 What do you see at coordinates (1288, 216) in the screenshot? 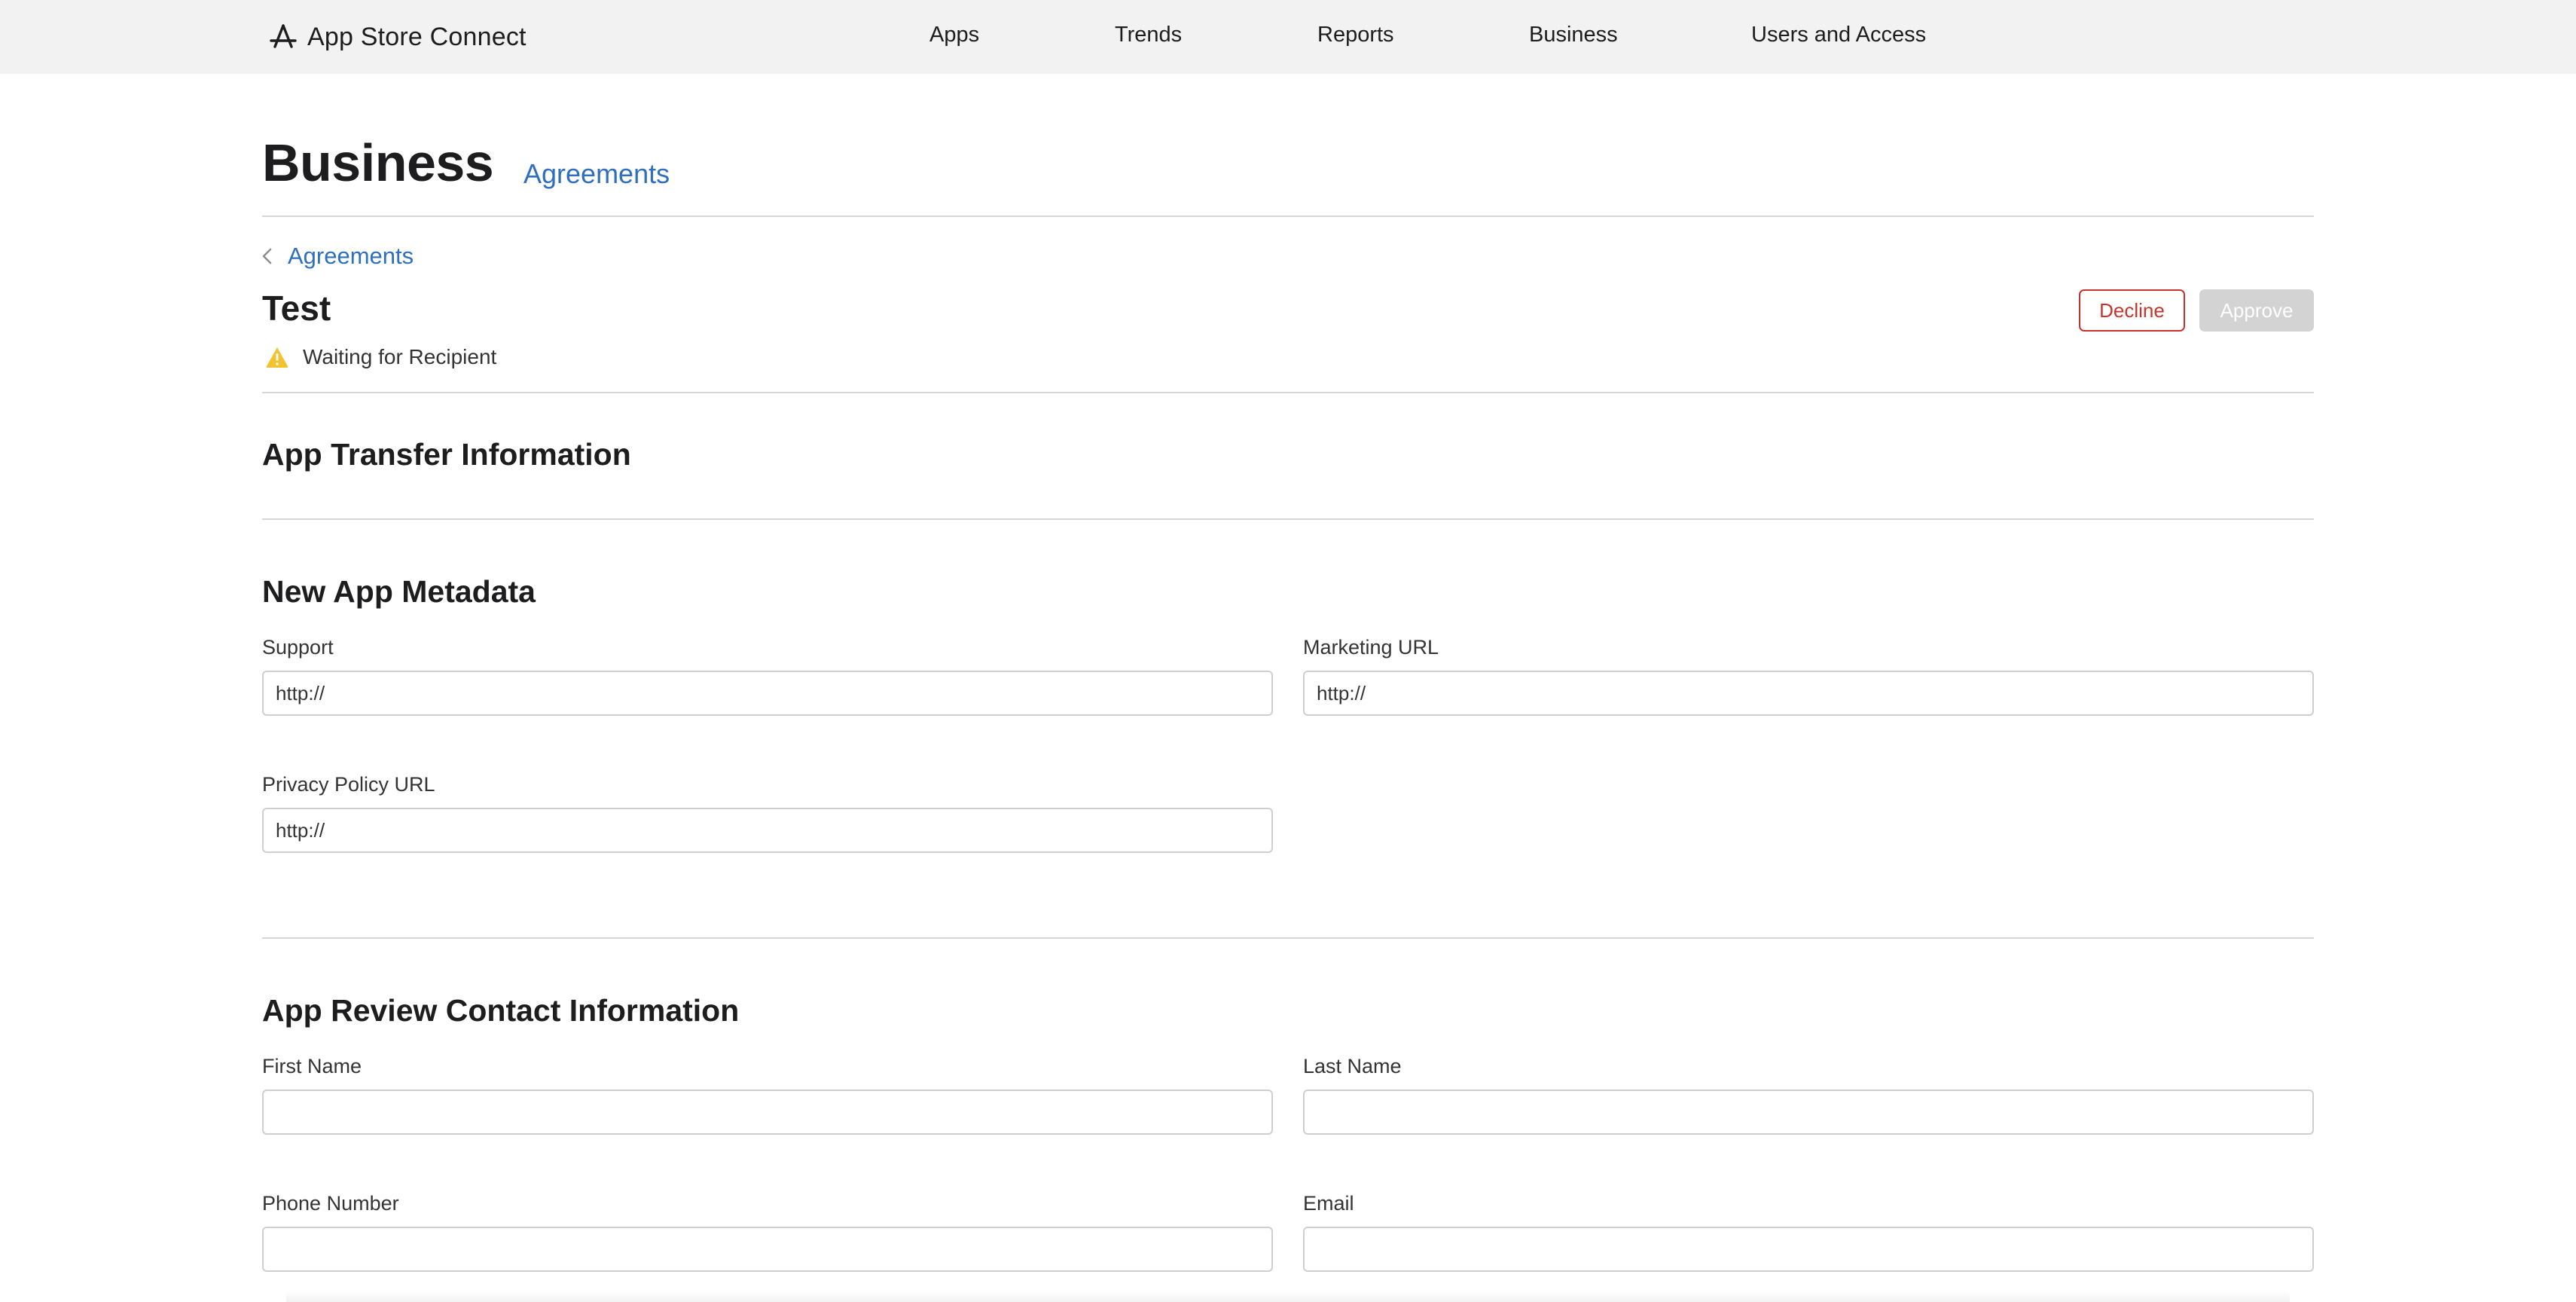
I see `header-divider` at bounding box center [1288, 216].